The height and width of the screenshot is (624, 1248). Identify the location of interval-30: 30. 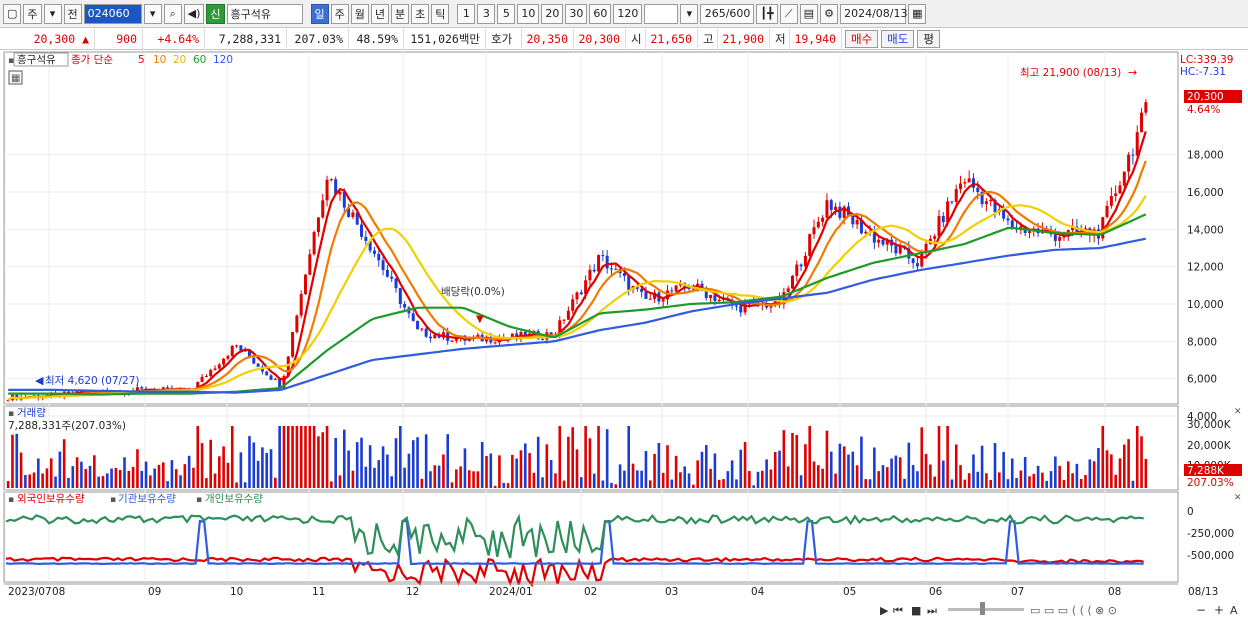
(576, 13).